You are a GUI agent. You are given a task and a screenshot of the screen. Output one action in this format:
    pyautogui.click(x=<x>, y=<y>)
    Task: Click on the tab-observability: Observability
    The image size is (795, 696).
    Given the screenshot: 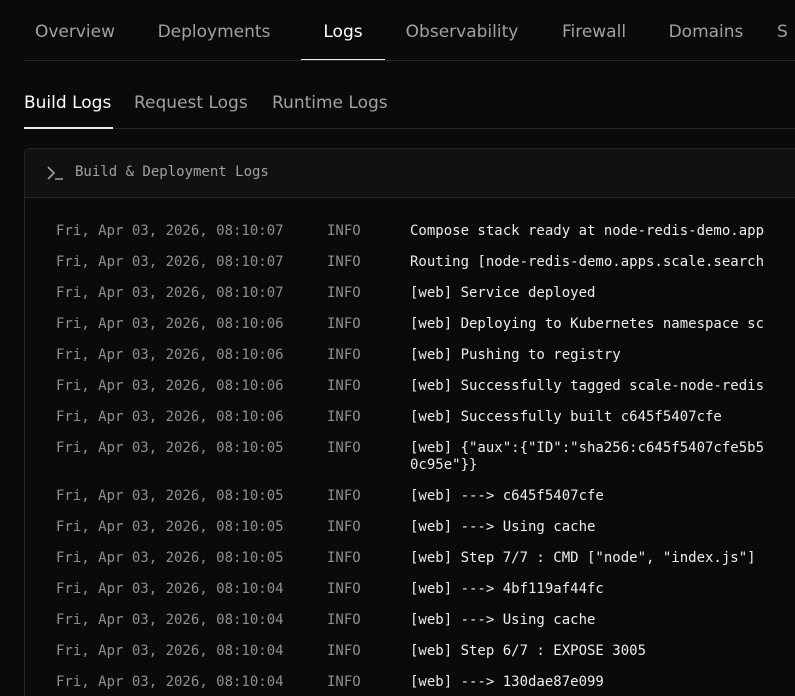 What is the action you would take?
    pyautogui.click(x=462, y=30)
    